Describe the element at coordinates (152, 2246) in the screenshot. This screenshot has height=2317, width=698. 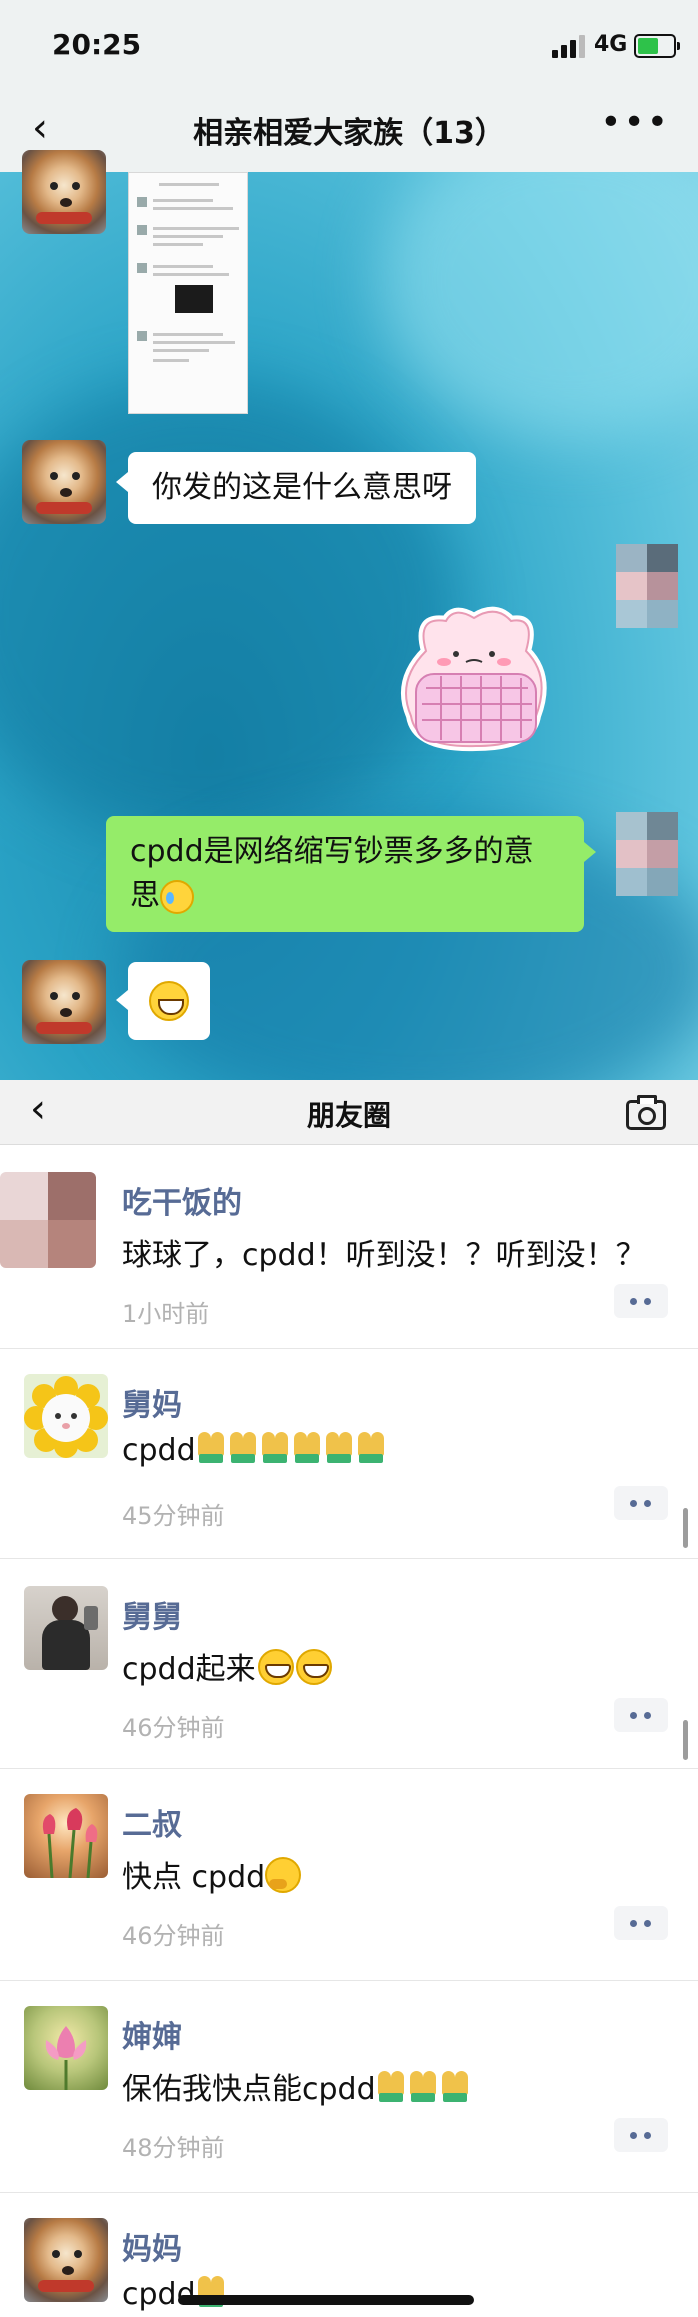
I see `poster-name: 妈妈` at that location.